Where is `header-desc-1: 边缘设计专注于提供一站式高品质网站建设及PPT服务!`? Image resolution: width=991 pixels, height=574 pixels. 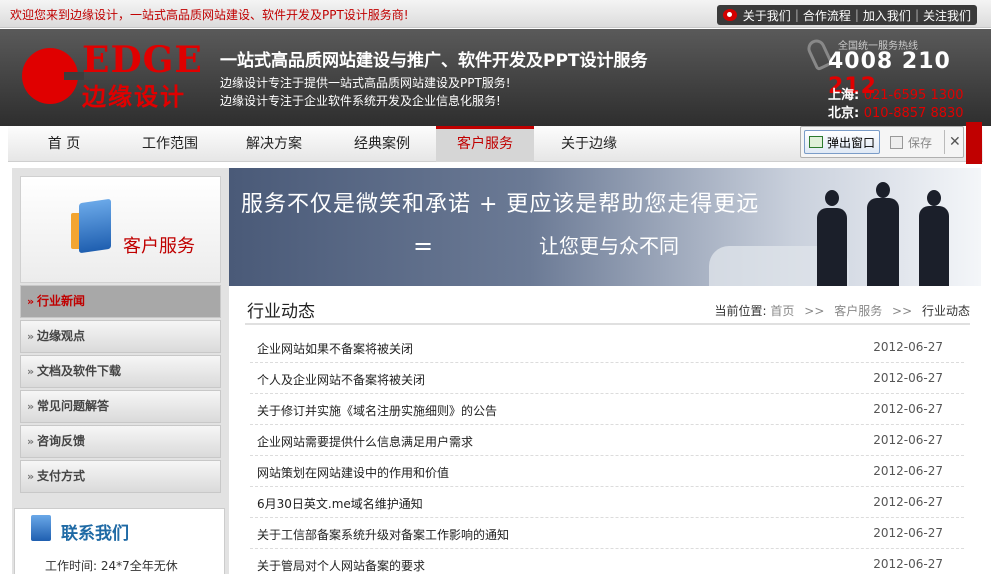 header-desc-1: 边缘设计专注于提供一站式高品质网站建设及PPT服务! is located at coordinates (365, 83).